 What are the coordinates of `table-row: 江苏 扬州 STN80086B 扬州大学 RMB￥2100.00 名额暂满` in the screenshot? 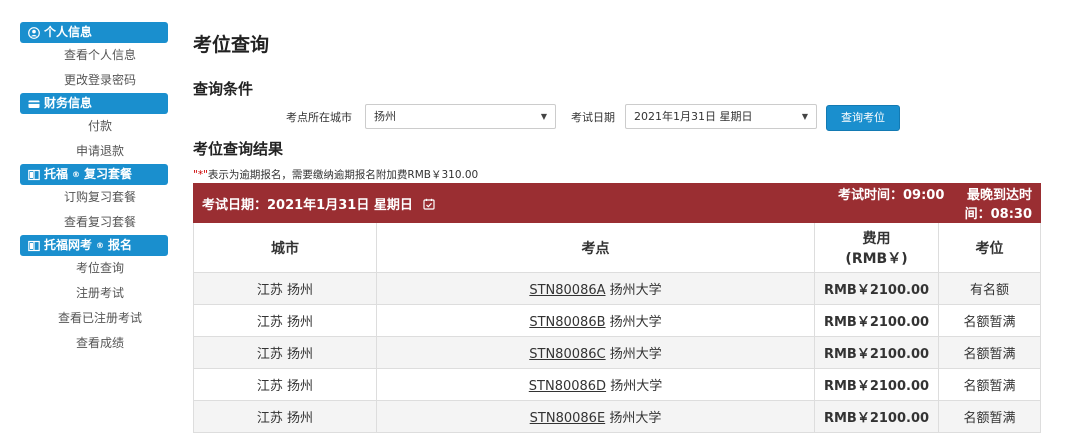 It's located at (617, 320).